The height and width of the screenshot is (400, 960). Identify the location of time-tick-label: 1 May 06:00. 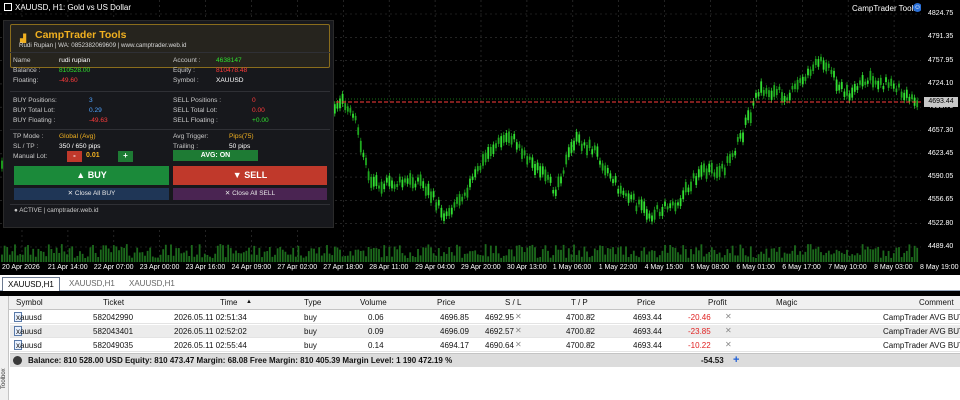
(572, 267).